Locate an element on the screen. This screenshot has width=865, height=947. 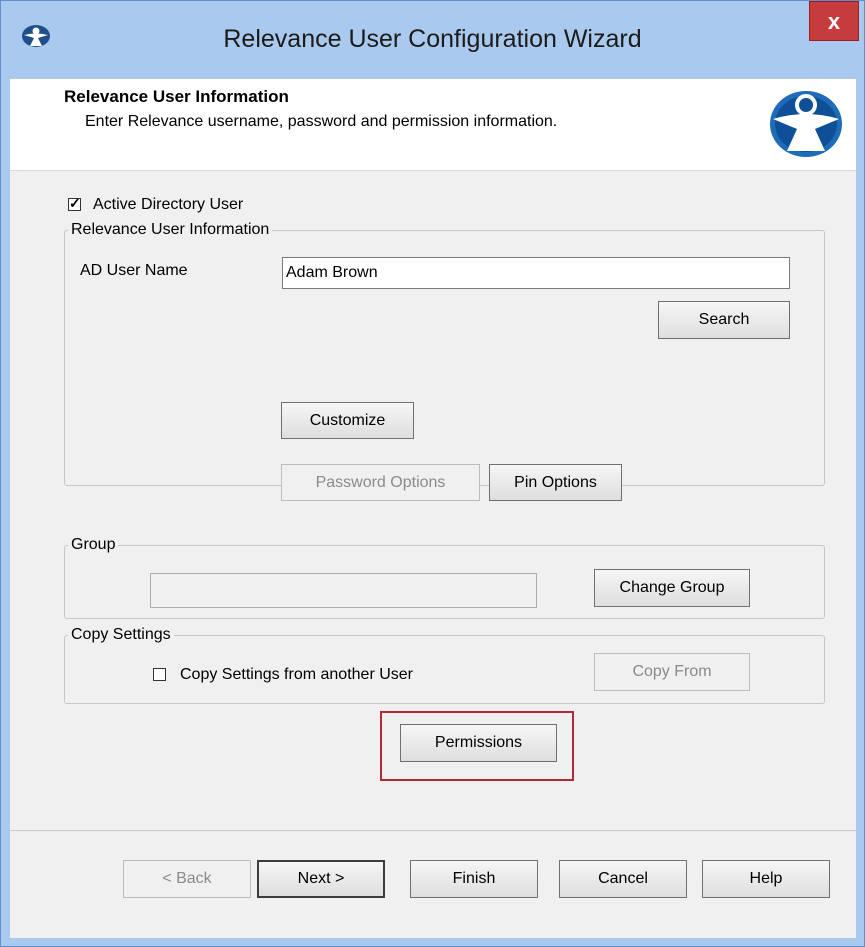
checkmark-icon: ✓ is located at coordinates (75, 203).